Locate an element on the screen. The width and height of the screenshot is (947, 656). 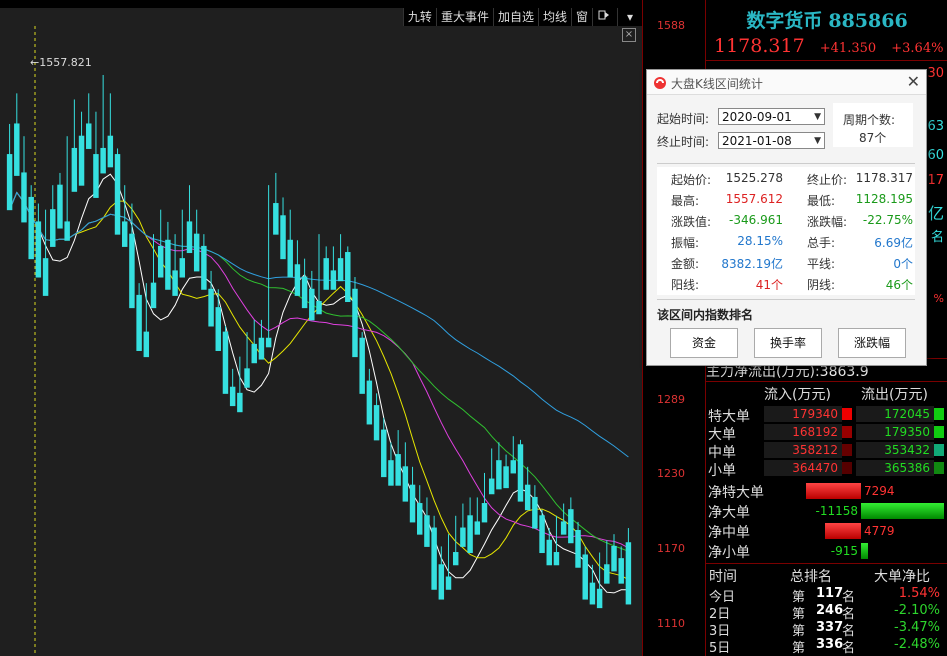
price-row: 1178.317 +41.350 +3.64% is located at coordinates (830, 46).